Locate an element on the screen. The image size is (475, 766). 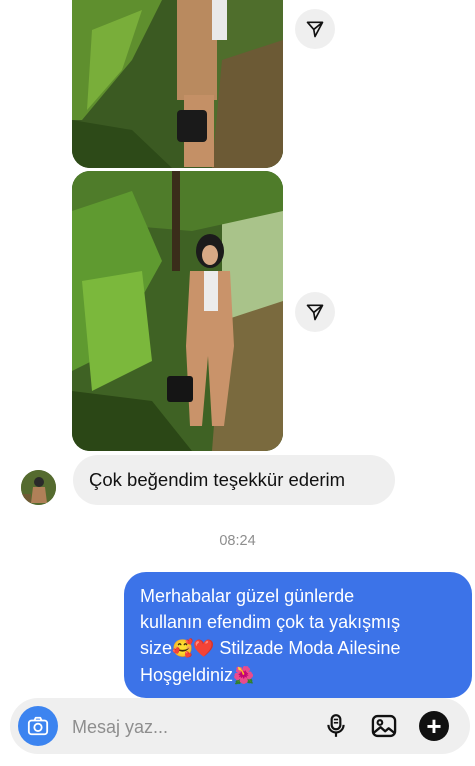
smiling-hearts-emoji: 🥰 is located at coordinates (183, 648).